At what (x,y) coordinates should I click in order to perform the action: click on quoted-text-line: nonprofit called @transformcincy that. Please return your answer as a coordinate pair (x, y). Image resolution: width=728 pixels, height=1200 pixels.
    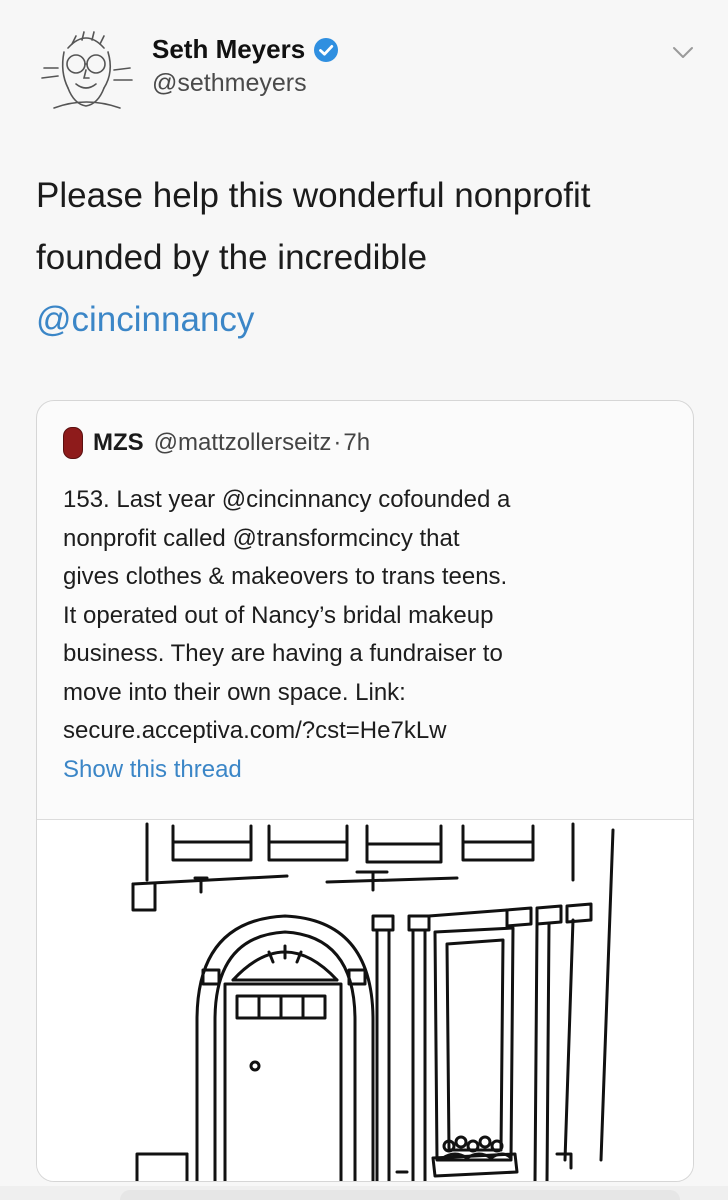
    Looking at the image, I should click on (261, 538).